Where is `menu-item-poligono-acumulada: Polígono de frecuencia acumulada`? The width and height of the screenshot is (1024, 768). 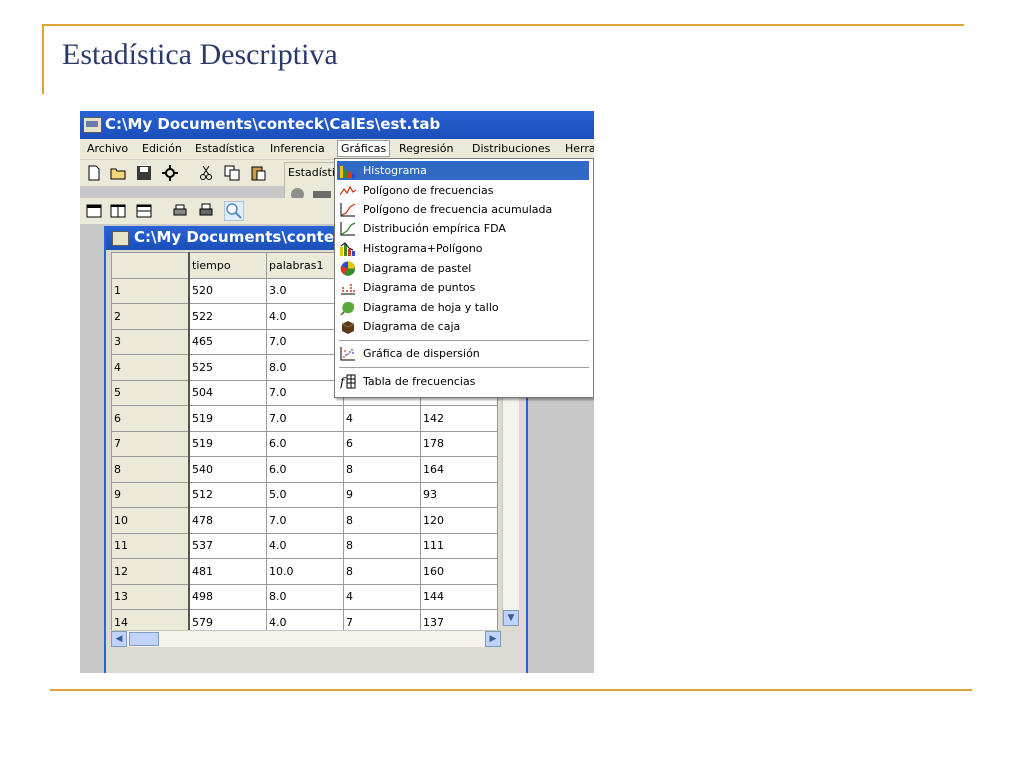
menu-item-poligono-acumulada: Polígono de frecuencia acumulada is located at coordinates (463, 209).